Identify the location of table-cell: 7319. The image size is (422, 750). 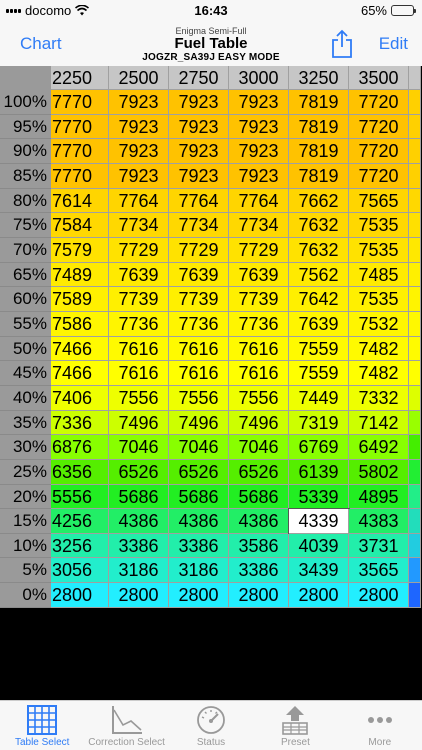
(319, 423).